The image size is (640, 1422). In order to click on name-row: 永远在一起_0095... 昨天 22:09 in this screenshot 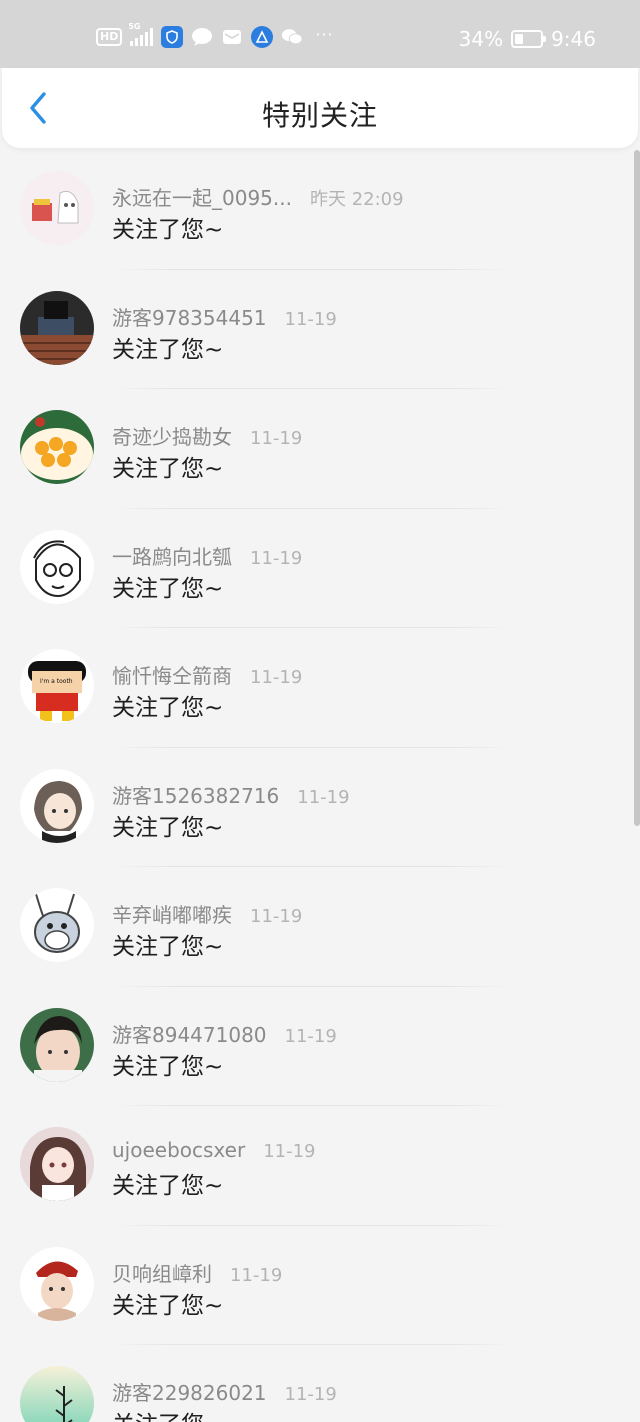, I will do `click(258, 196)`.